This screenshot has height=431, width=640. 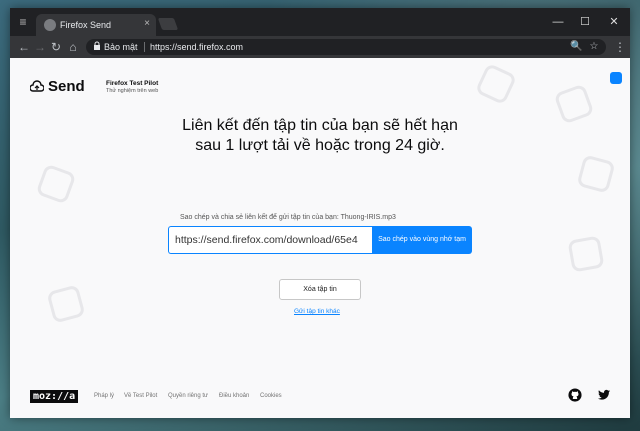 I want to click on decorative-photo-icon, so click(x=66, y=304).